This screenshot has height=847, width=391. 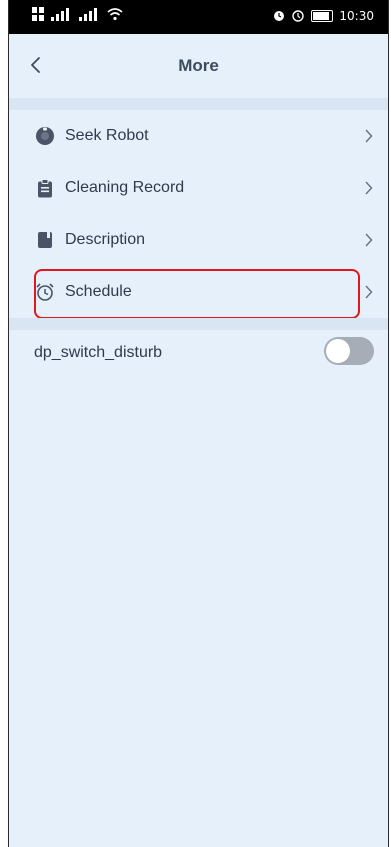 I want to click on wifi-icon, so click(x=115, y=14).